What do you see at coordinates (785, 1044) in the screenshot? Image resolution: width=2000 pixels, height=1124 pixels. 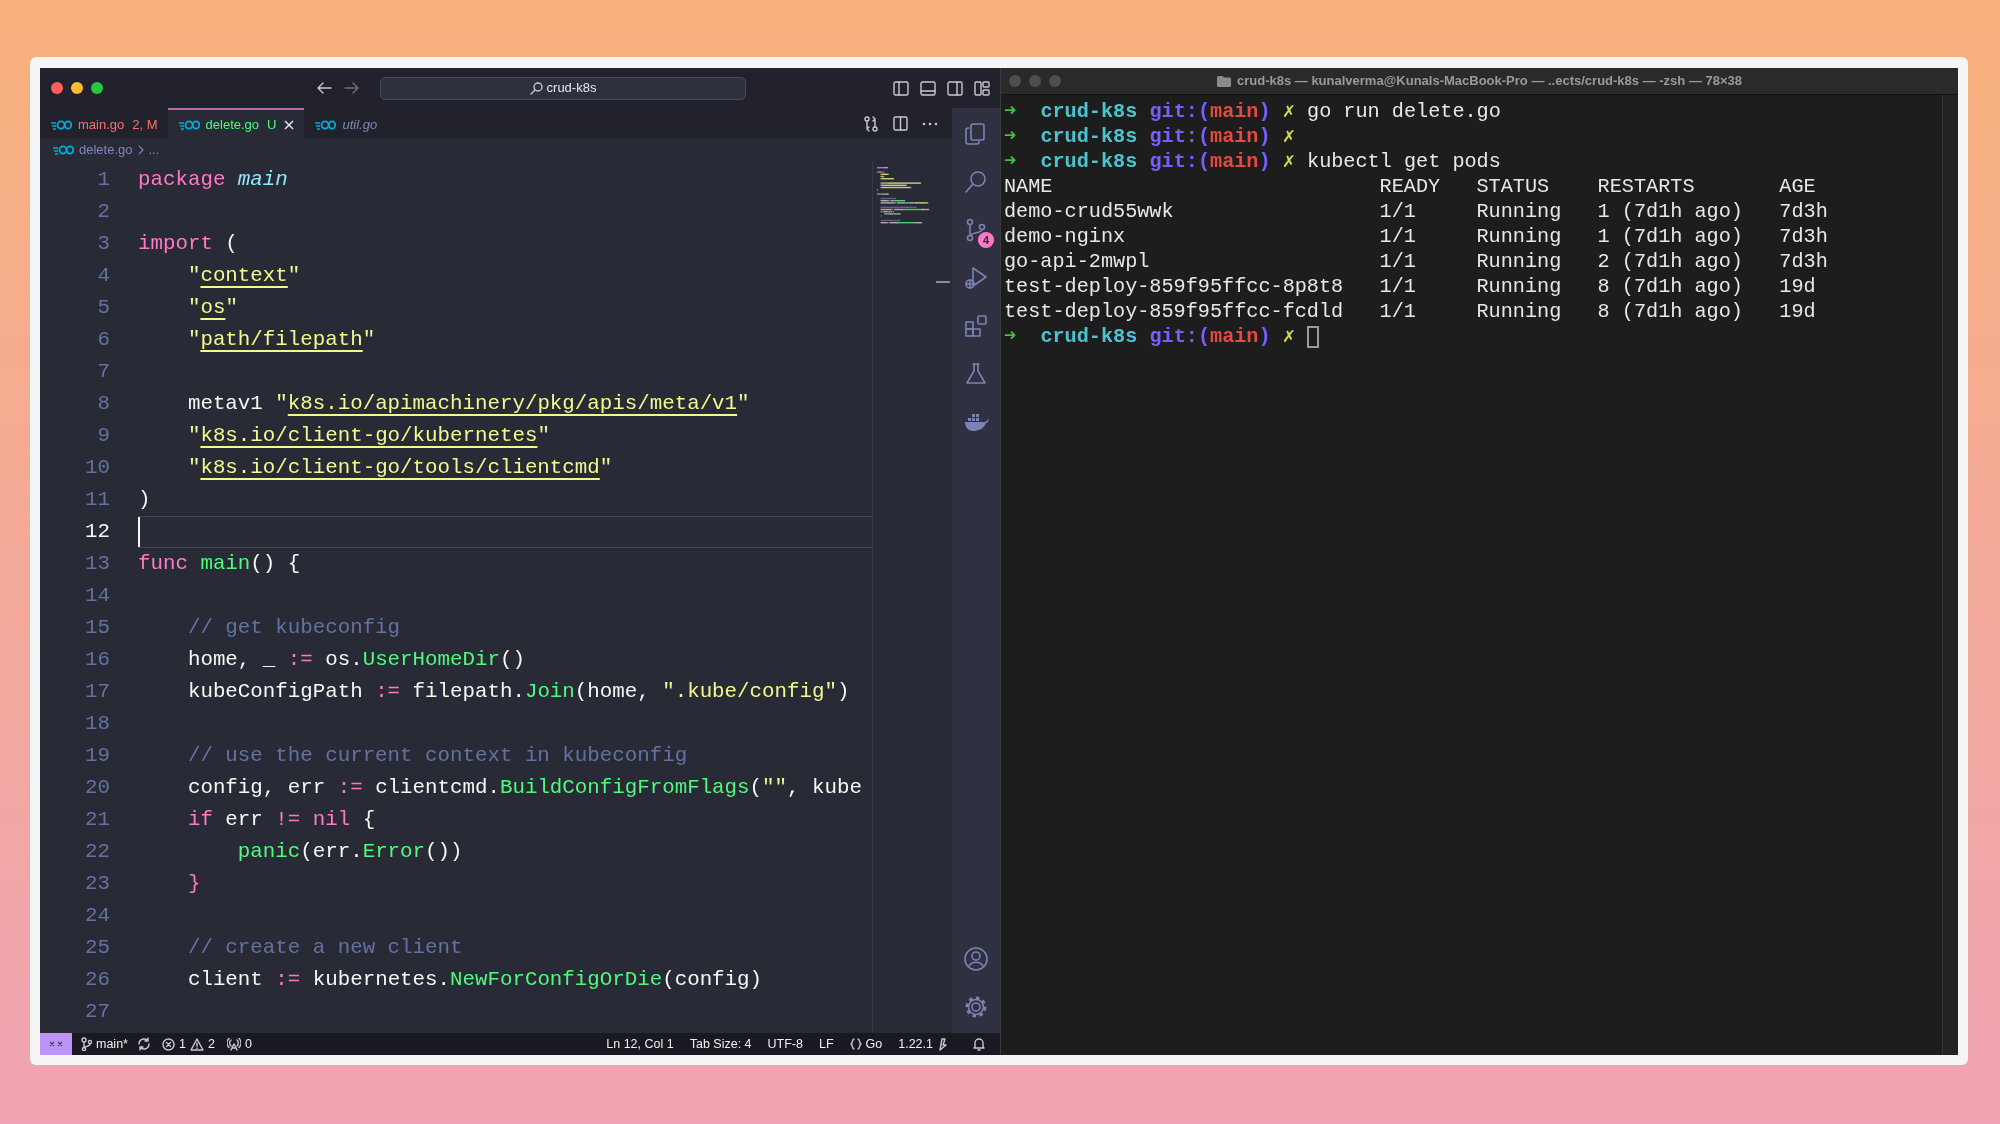 I see `encoding-button: UTF-8` at bounding box center [785, 1044].